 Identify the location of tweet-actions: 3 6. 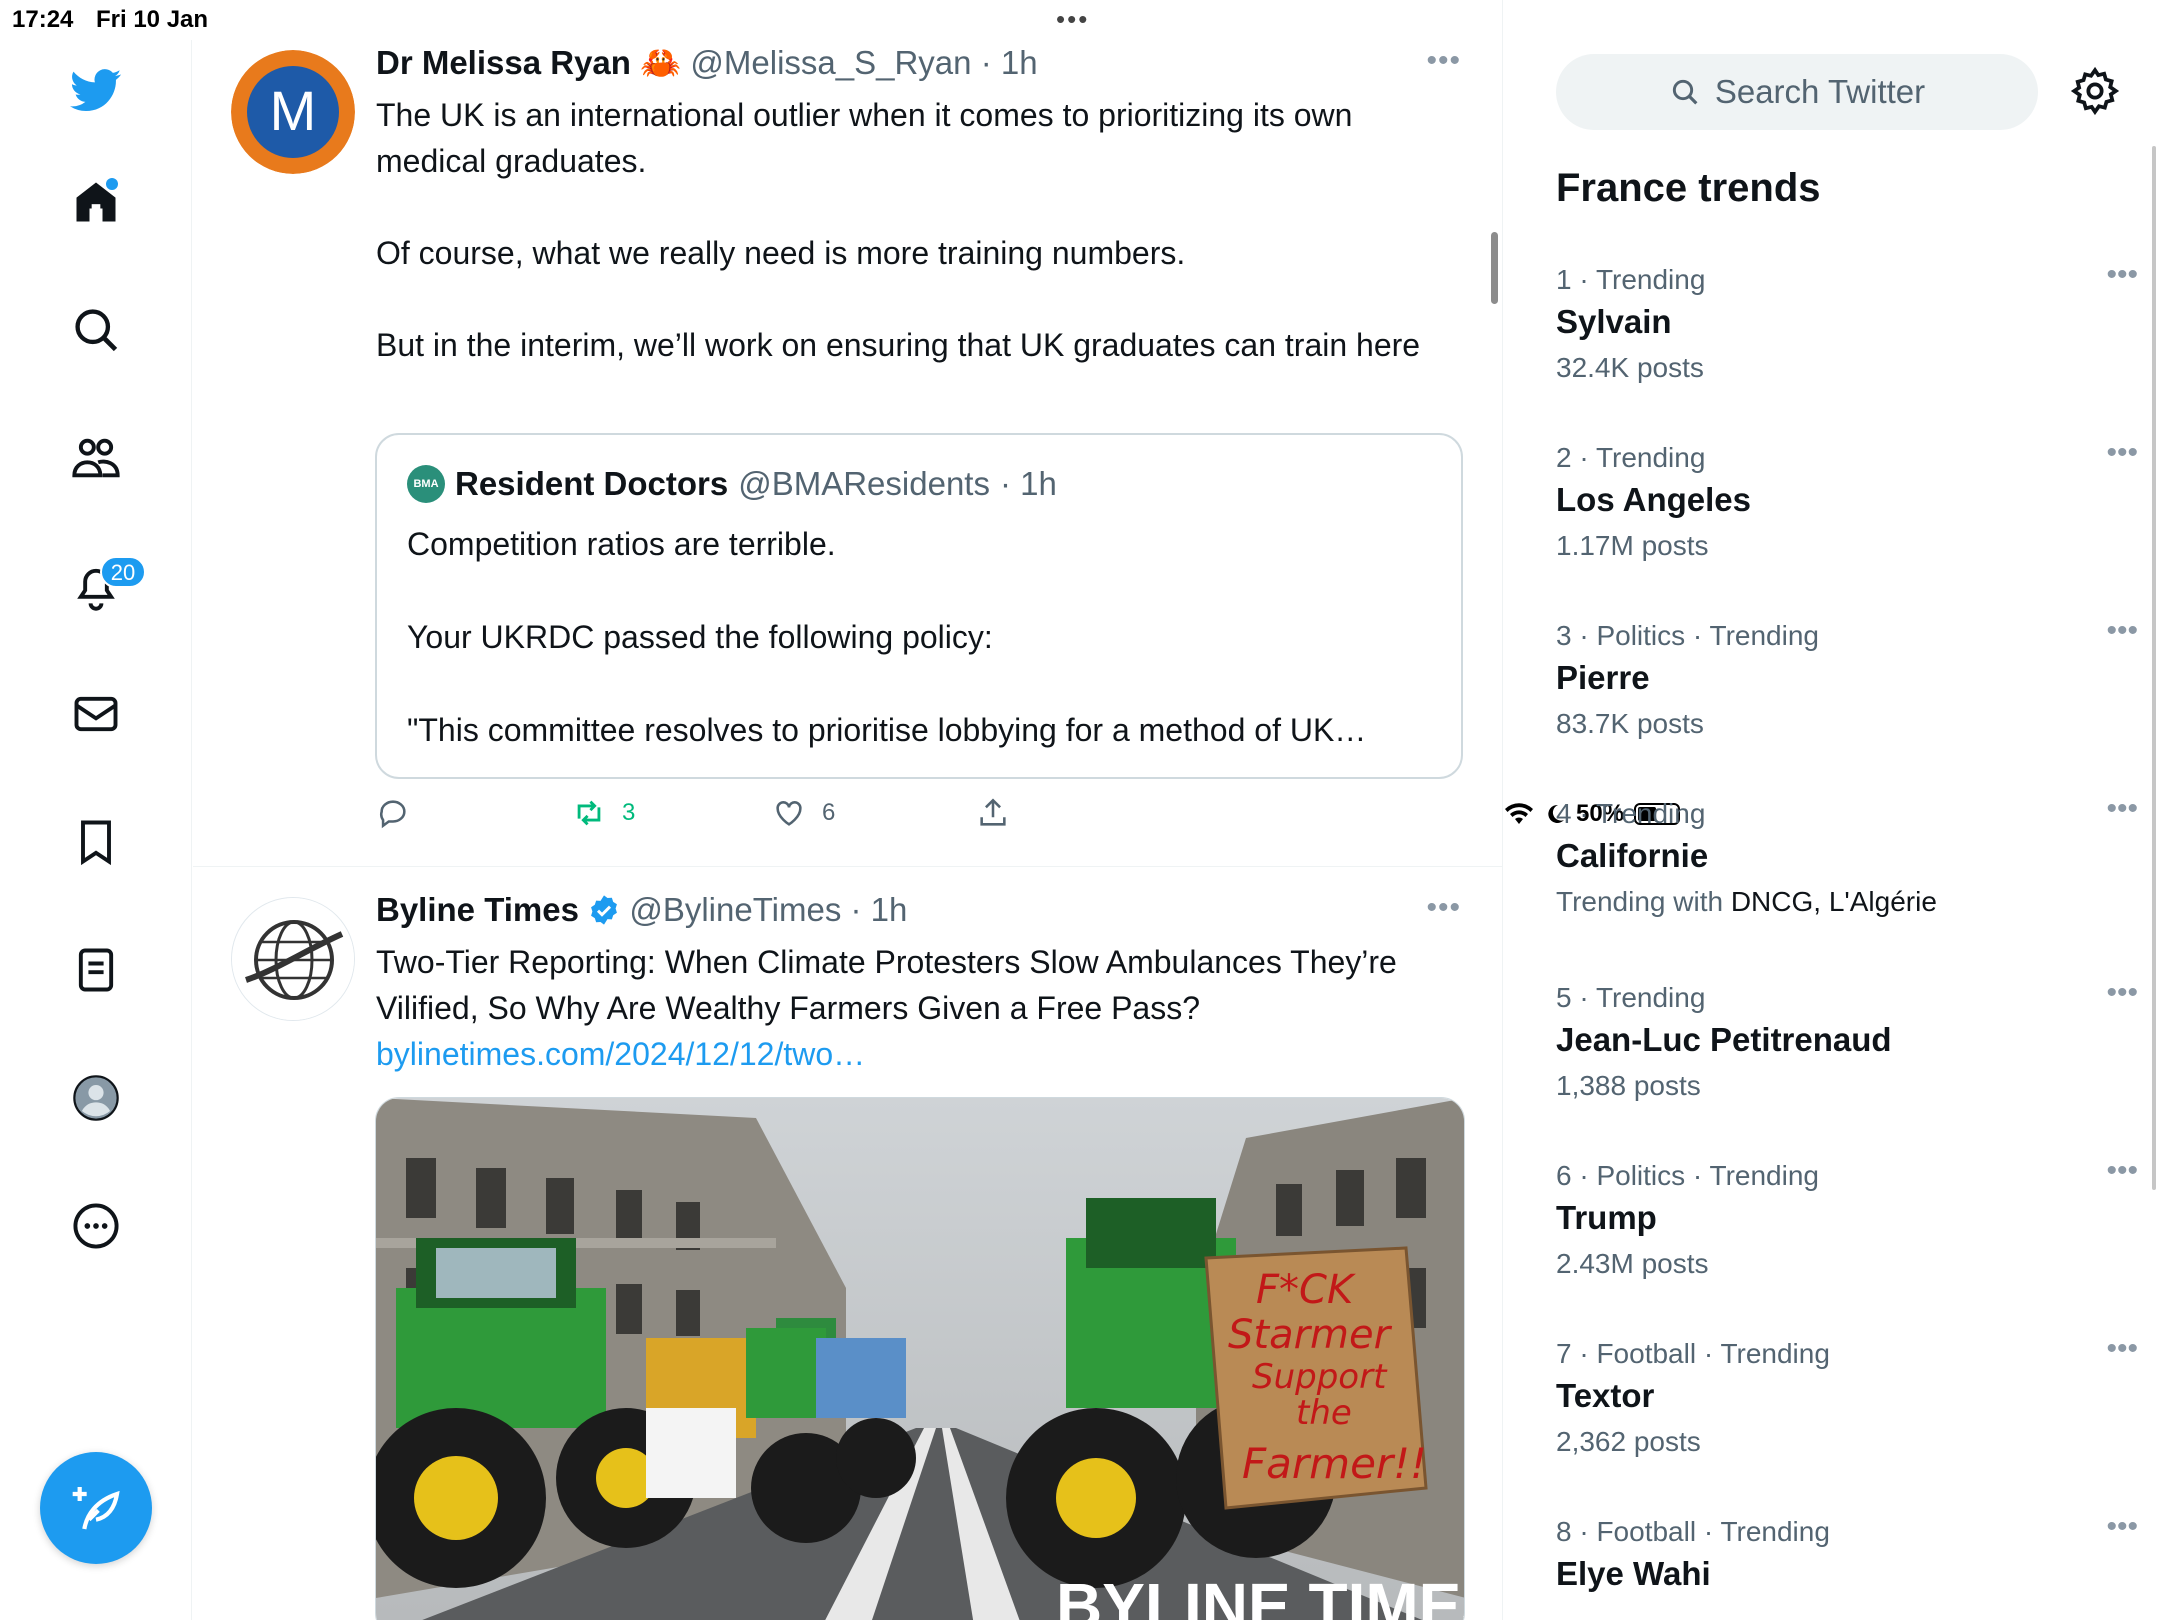
(806, 816).